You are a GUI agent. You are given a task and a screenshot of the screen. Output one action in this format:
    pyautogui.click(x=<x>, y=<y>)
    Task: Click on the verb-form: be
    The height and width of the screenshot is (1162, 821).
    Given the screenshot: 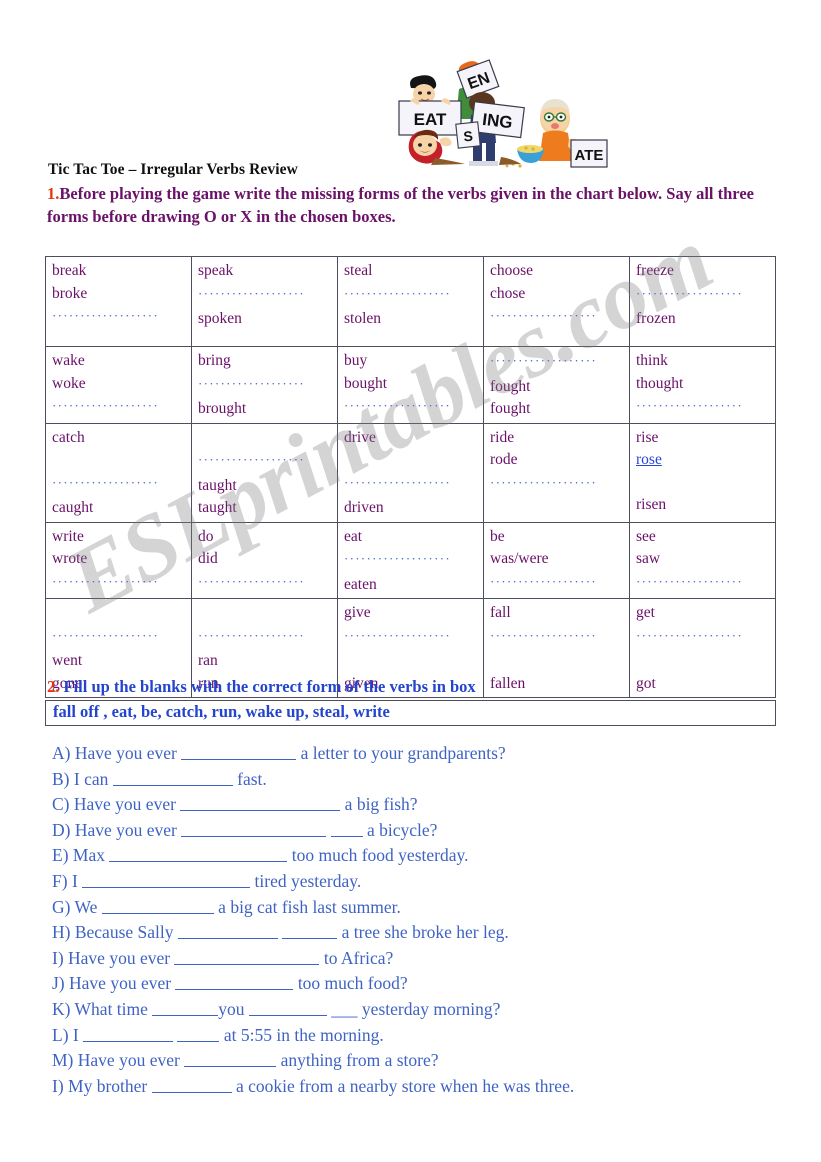 What is the action you would take?
    pyautogui.click(x=497, y=536)
    